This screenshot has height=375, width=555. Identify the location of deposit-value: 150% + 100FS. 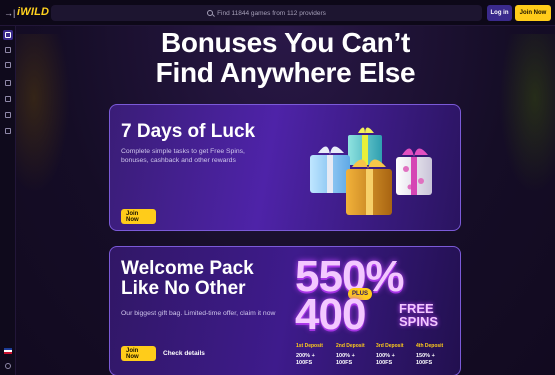
(425, 359).